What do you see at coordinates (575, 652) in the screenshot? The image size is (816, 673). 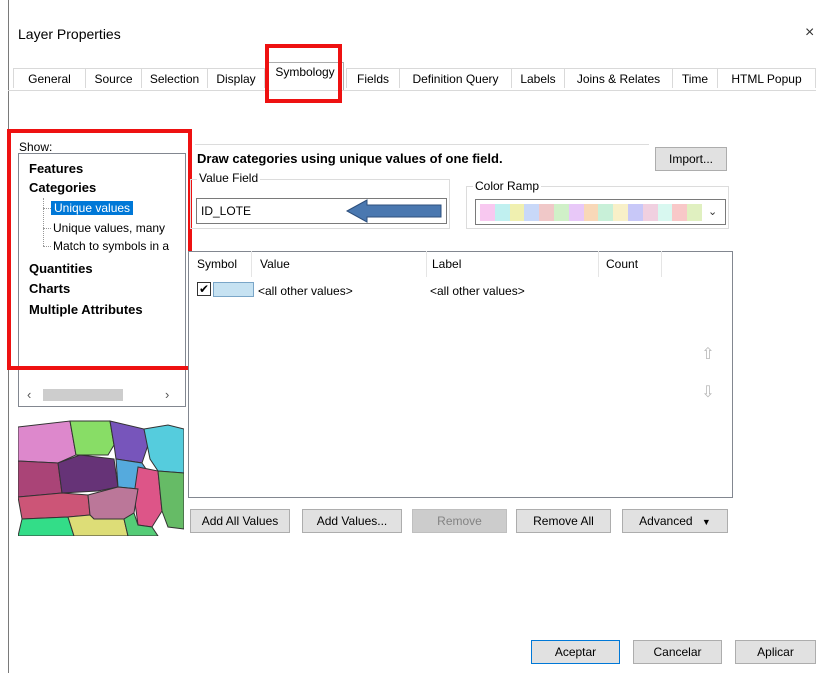 I see `ok-button: Aceptar` at bounding box center [575, 652].